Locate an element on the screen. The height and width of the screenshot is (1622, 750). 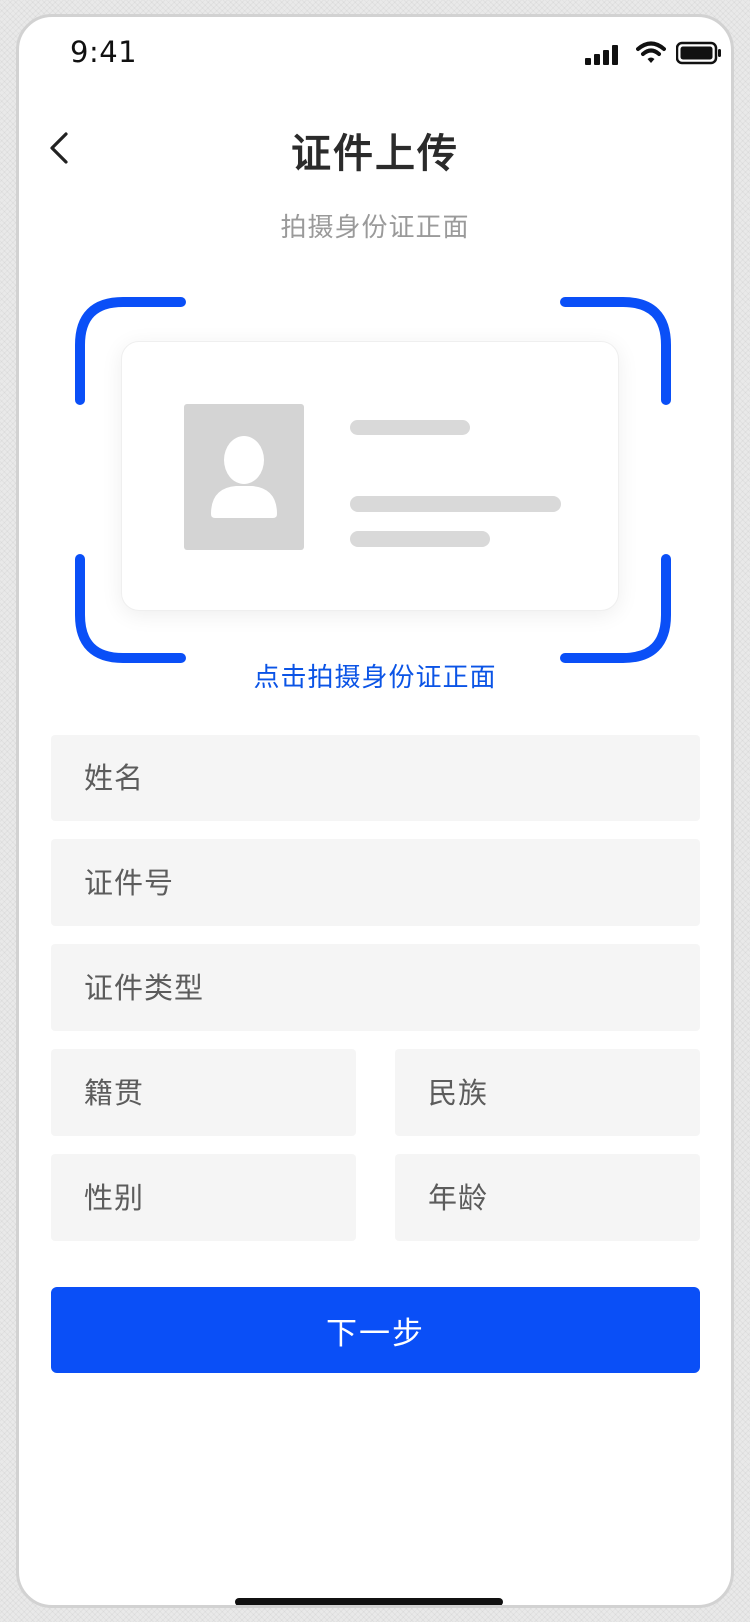
gender-field is located at coordinates (203, 1197).